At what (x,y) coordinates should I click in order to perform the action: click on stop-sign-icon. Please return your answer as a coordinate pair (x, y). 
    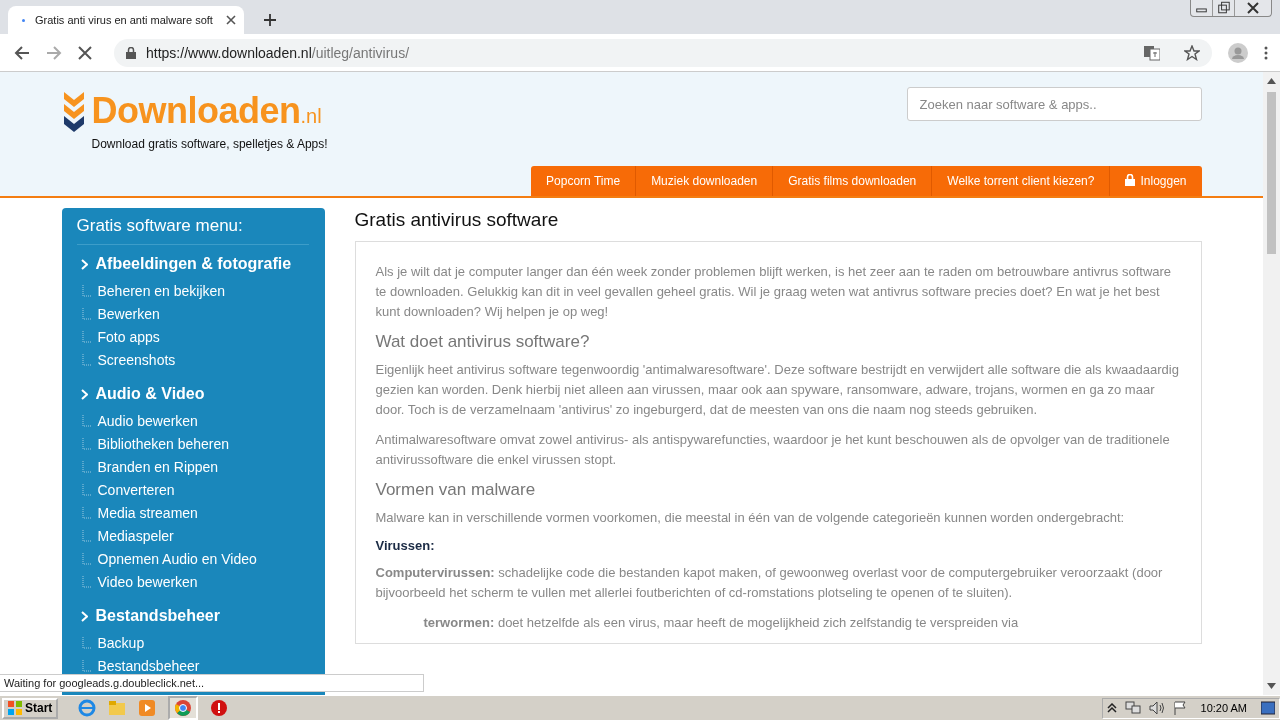
    Looking at the image, I should click on (219, 708).